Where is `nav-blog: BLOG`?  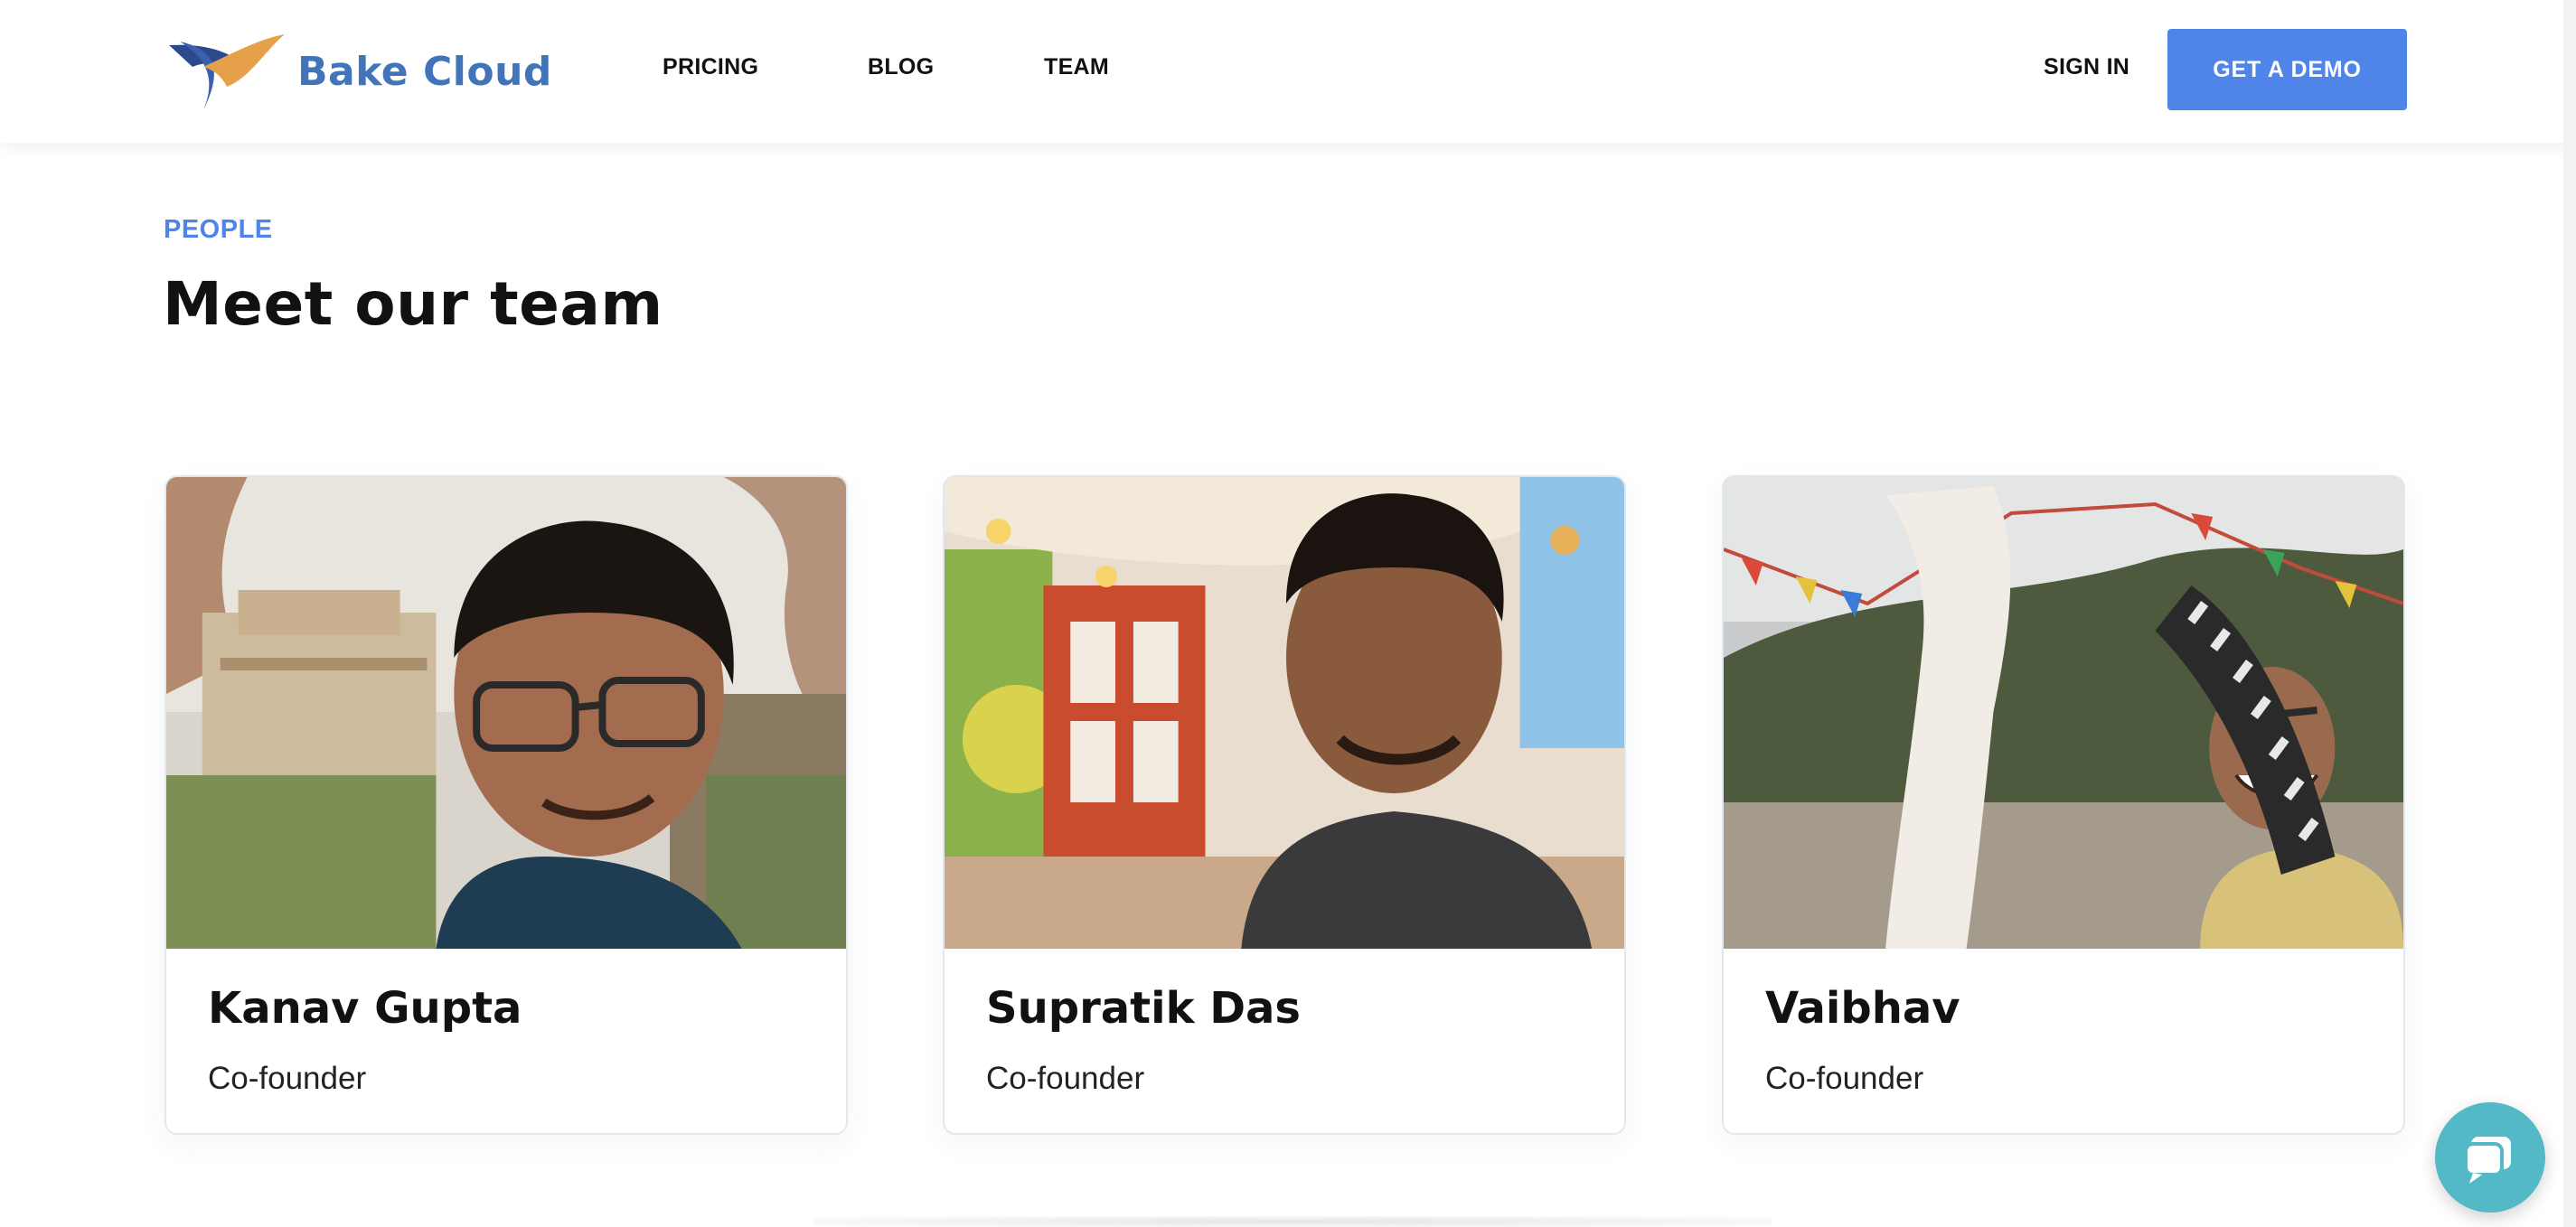 nav-blog: BLOG is located at coordinates (901, 67).